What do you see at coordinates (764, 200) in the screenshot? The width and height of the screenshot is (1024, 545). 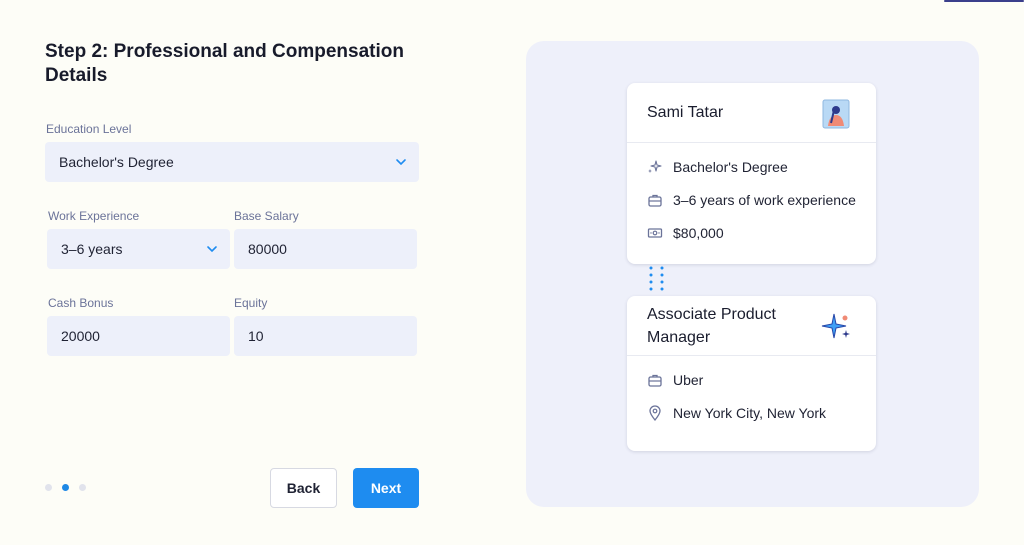 I see `candidate-experience: 3–6 years of work experience` at bounding box center [764, 200].